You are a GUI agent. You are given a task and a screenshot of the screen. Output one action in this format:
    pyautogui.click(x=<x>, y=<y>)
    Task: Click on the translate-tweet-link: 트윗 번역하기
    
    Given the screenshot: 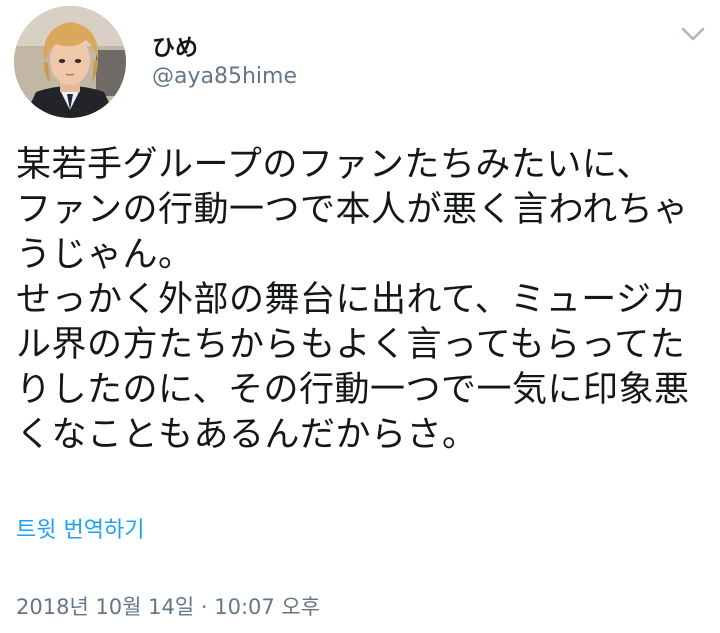 What is the action you would take?
    pyautogui.click(x=80, y=528)
    